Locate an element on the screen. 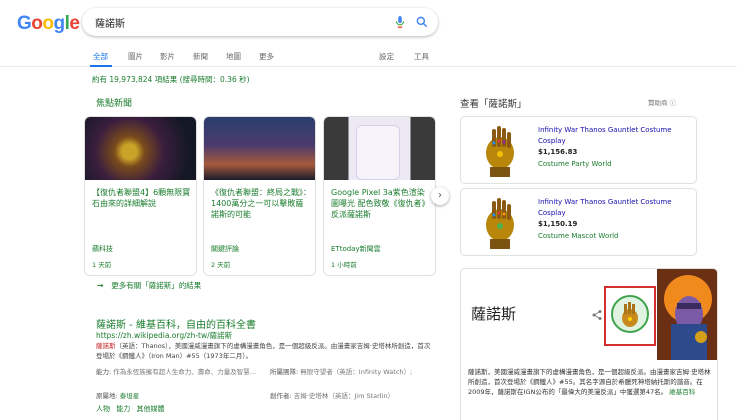 Image resolution: width=737 pixels, height=420 pixels. news-title: 《復仇者聯盟：終局之戰》：1400萬分之一可以擊敗薩諾斯的可能 is located at coordinates (261, 203).